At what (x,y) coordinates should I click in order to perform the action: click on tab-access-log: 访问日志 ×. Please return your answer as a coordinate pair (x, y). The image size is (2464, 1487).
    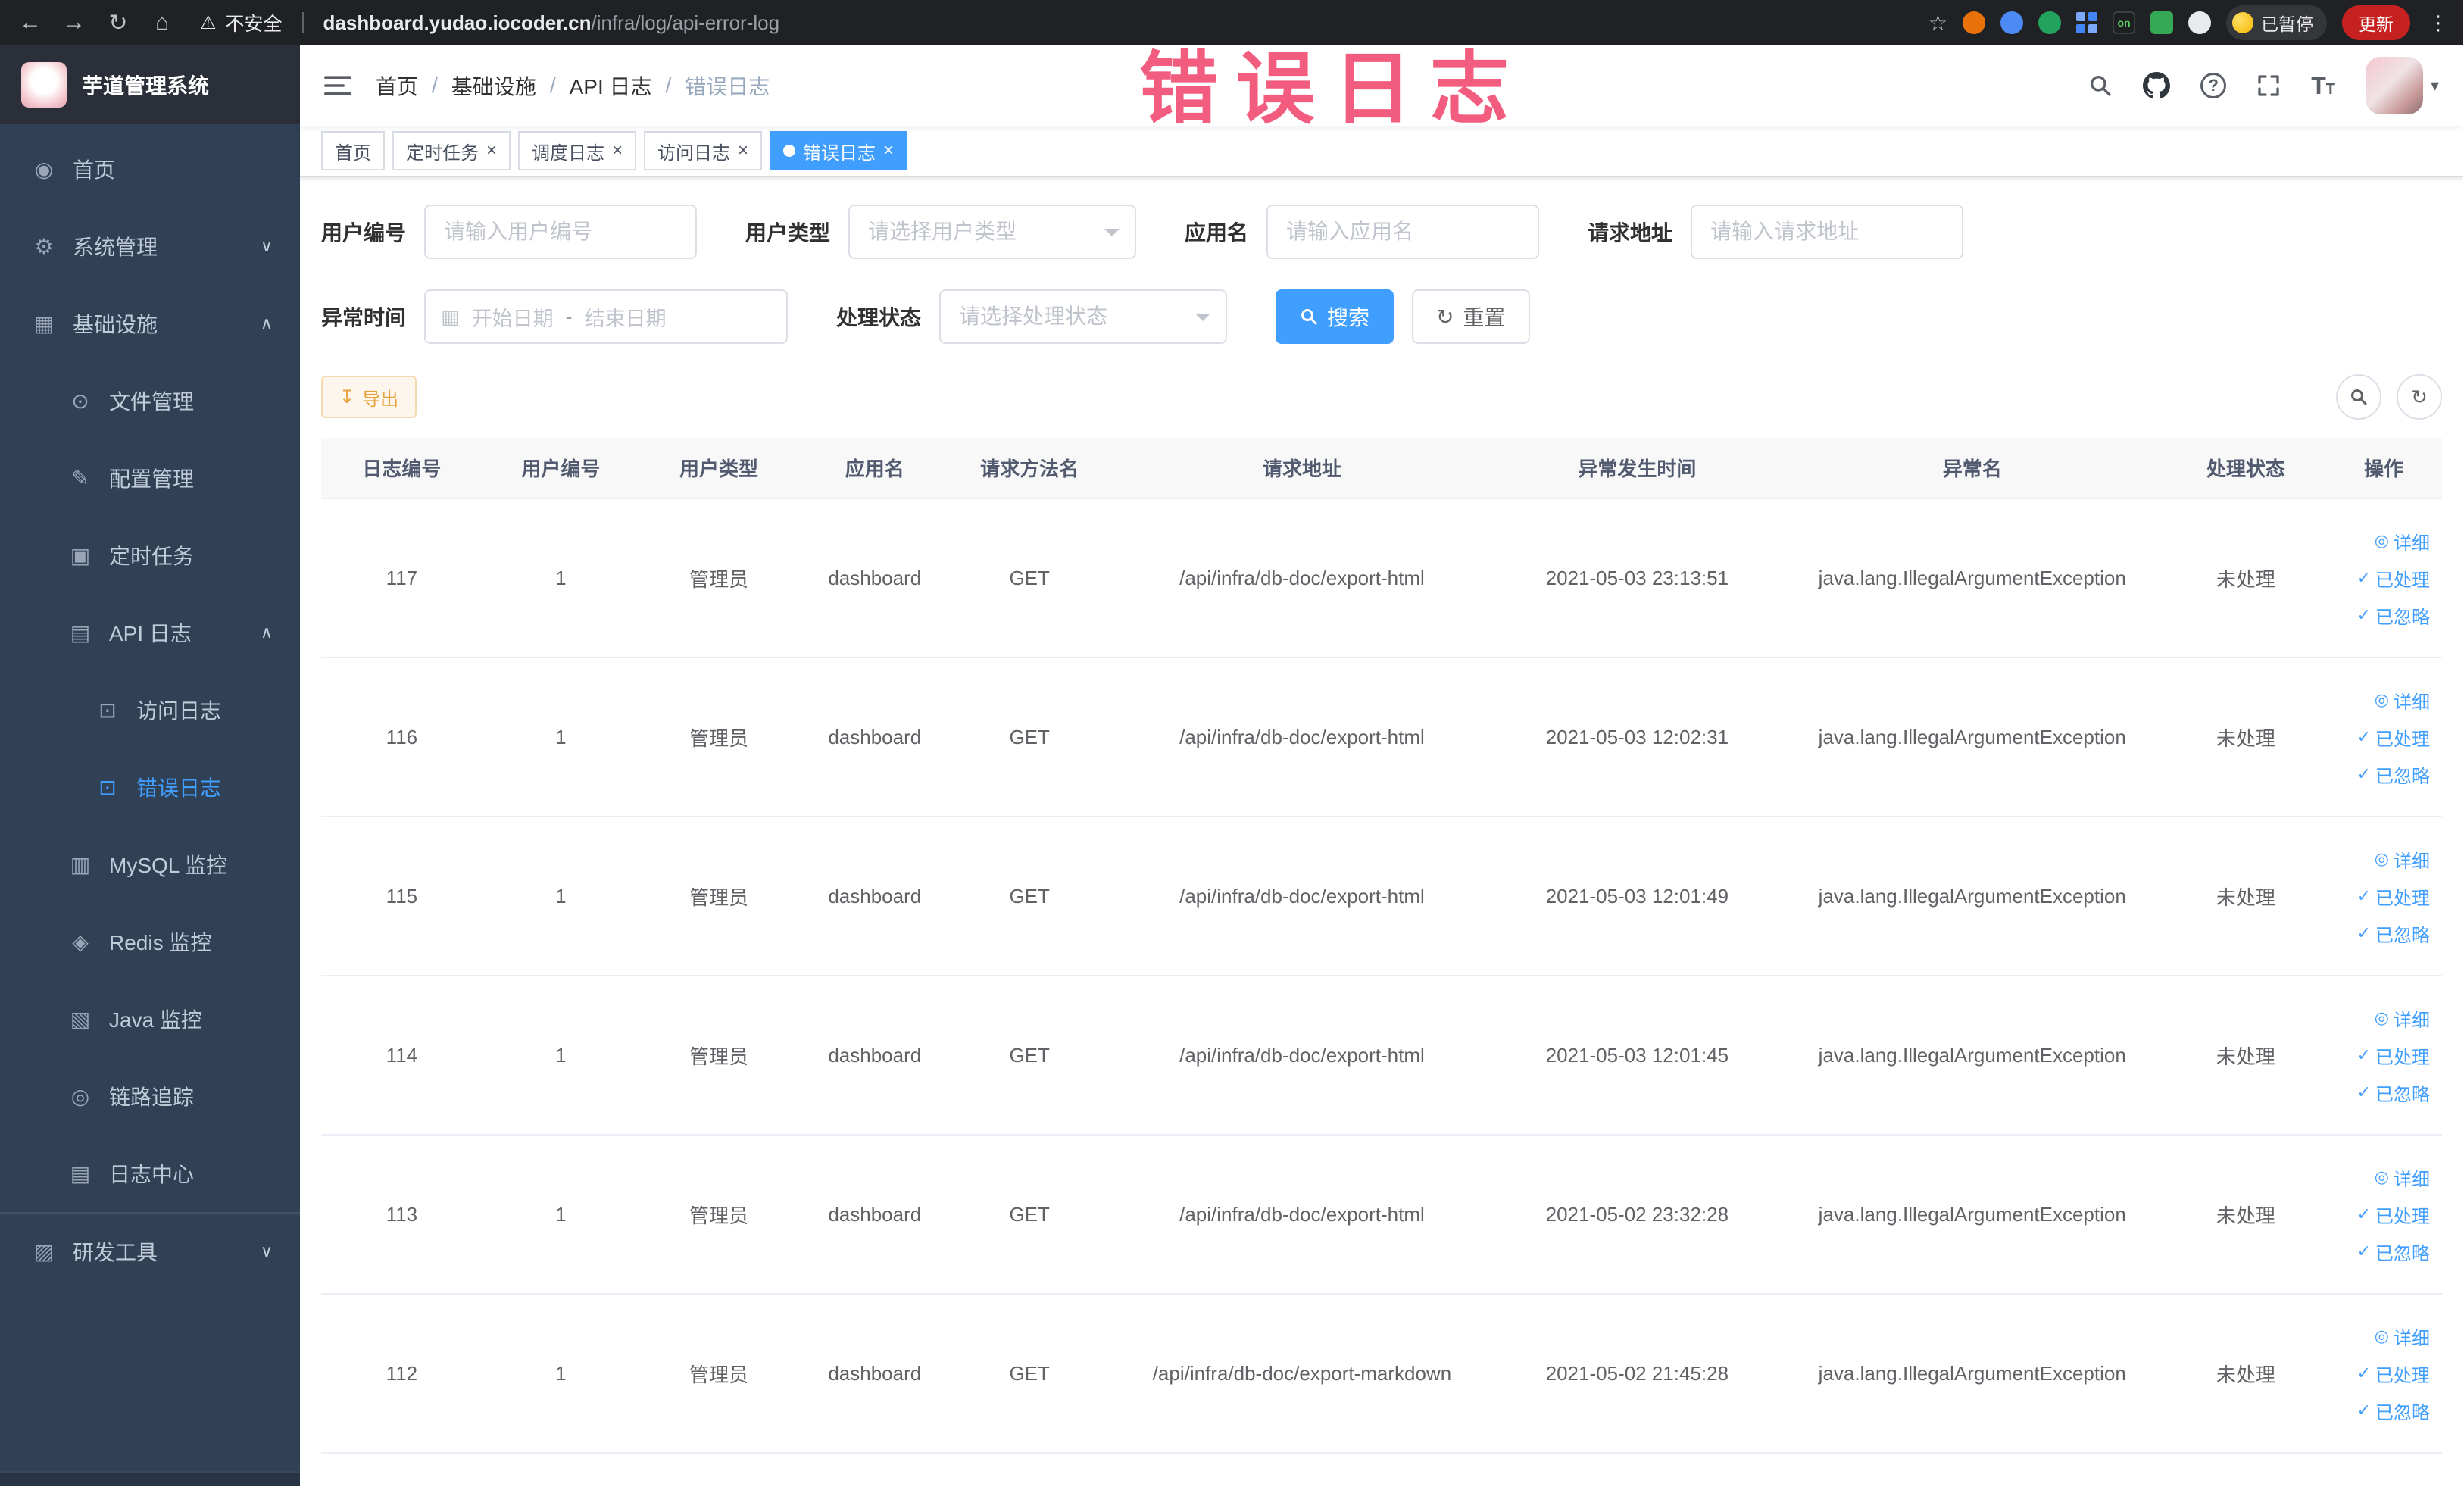
    Looking at the image, I should click on (703, 150).